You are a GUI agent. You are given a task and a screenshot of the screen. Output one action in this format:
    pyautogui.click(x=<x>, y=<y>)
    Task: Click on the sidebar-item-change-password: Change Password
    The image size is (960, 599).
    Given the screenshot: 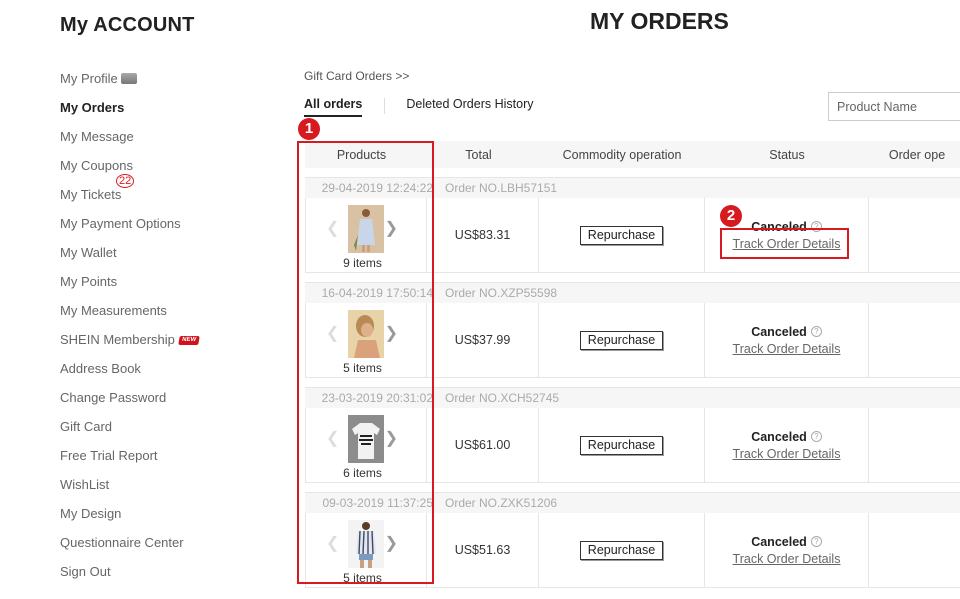 What is the action you would take?
    pyautogui.click(x=160, y=397)
    